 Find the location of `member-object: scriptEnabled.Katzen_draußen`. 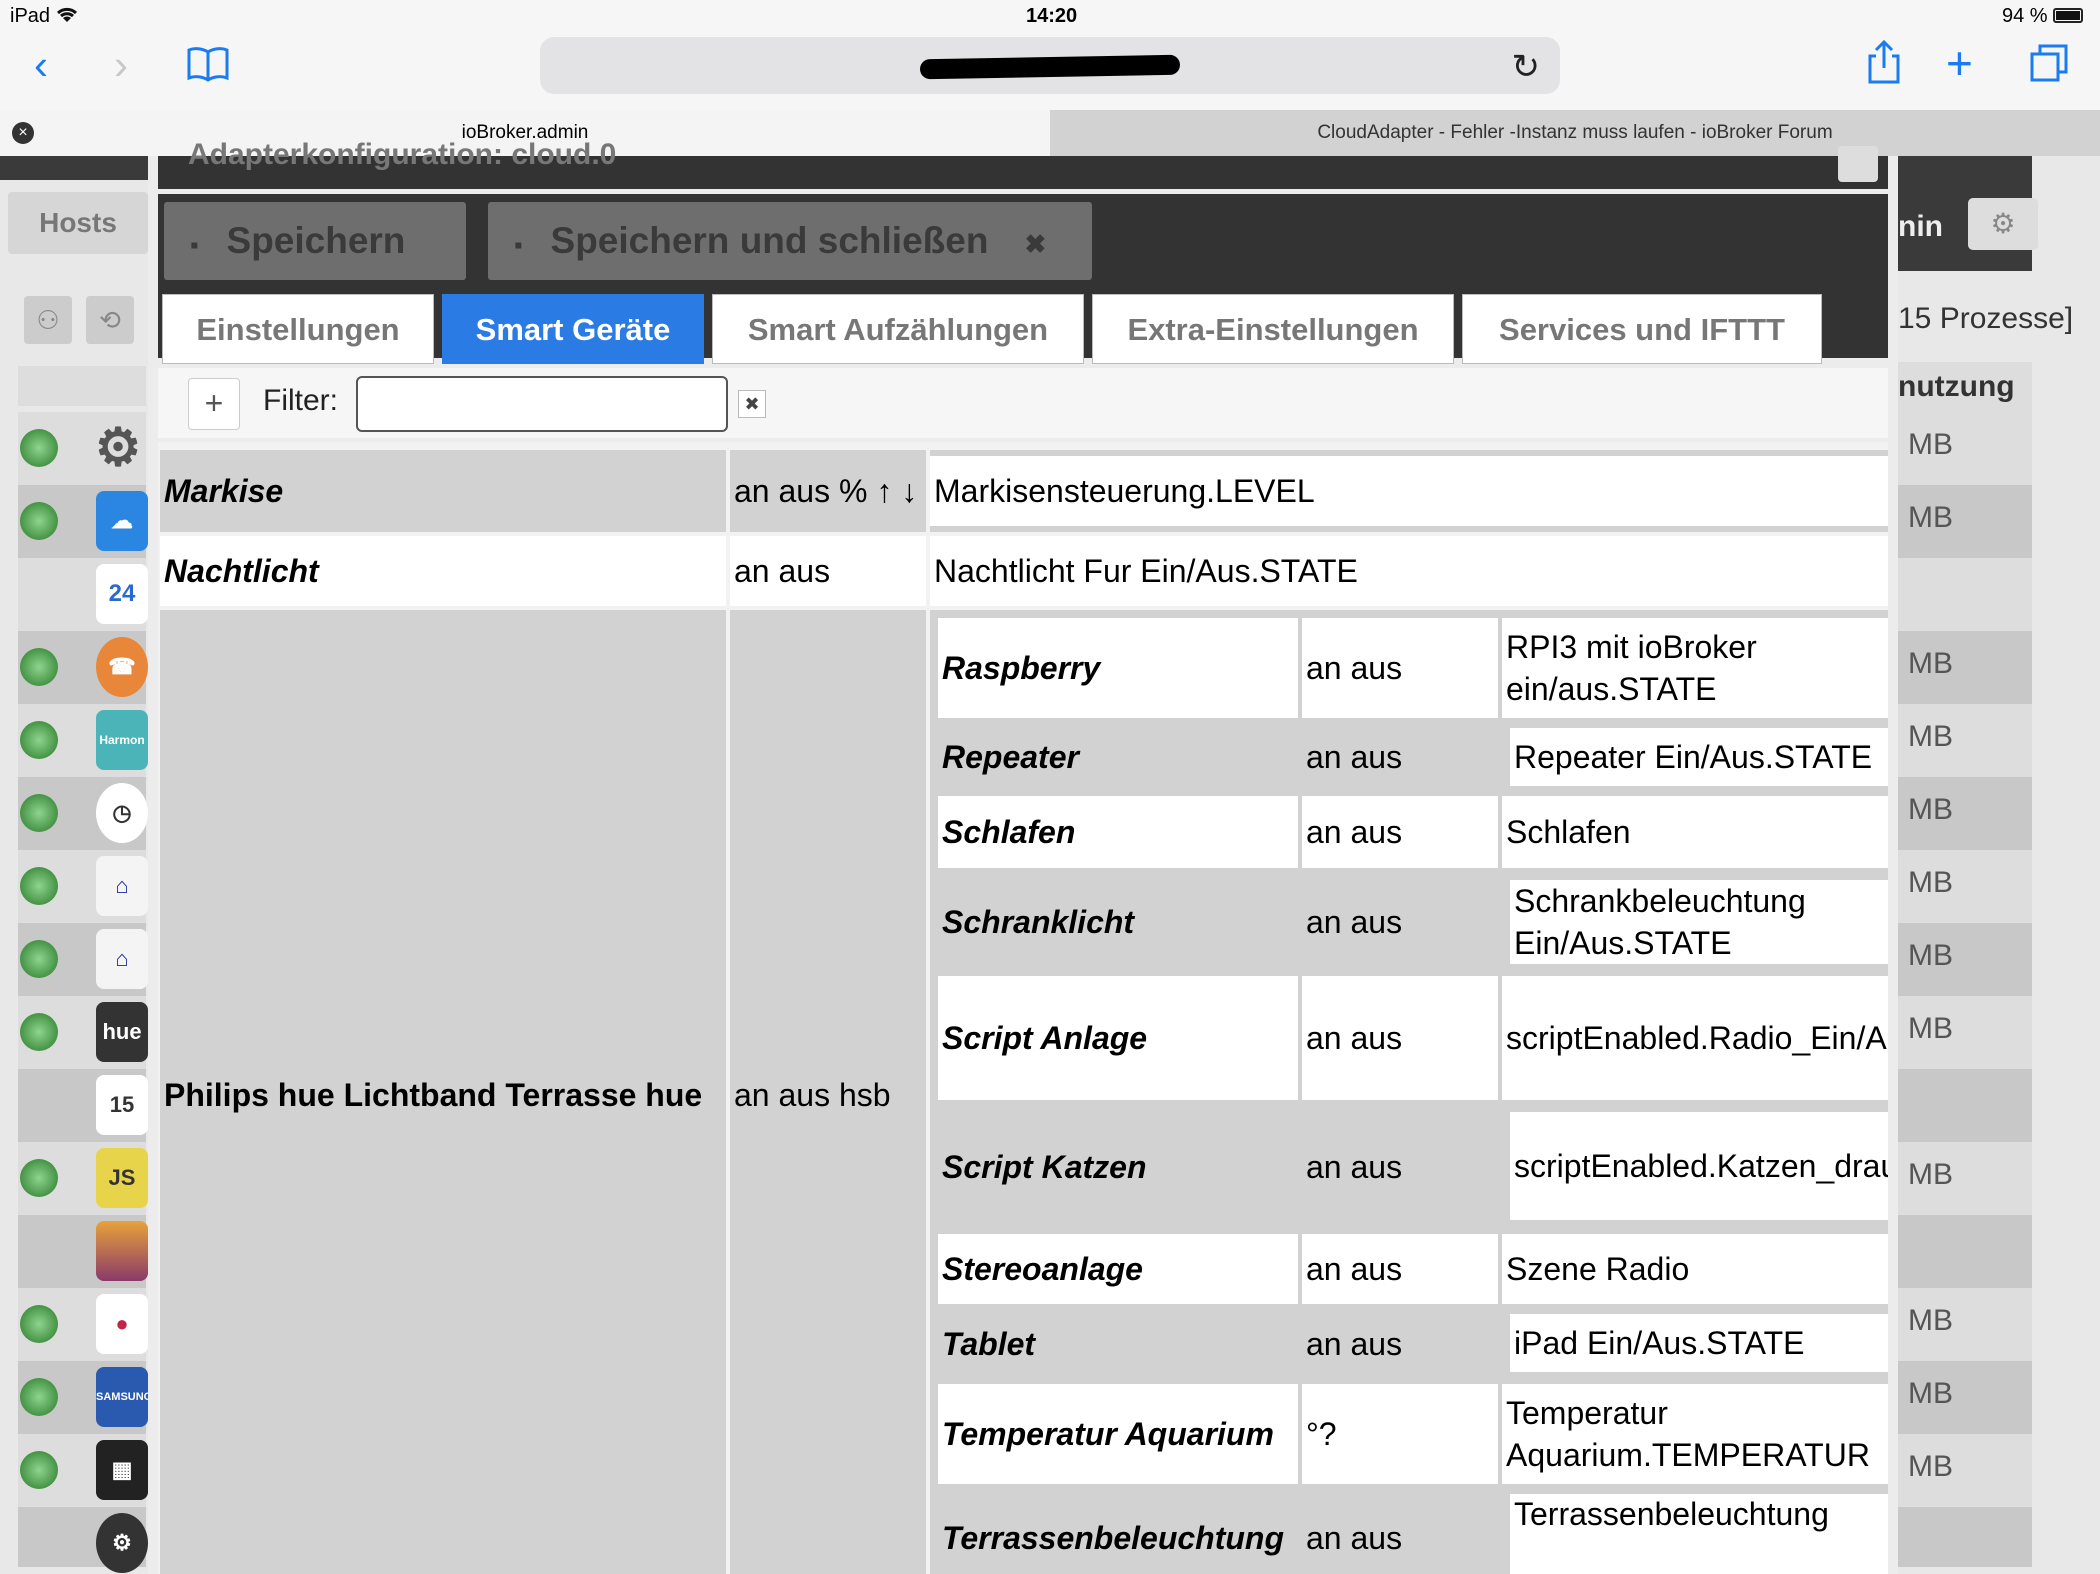

member-object: scriptEnabled.Katzen_draußen is located at coordinates (1699, 1166).